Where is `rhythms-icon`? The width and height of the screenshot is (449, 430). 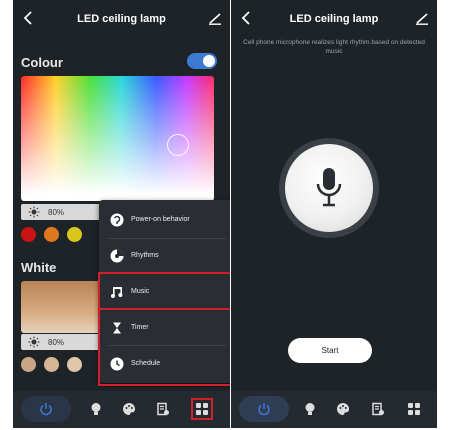
rhythms-icon is located at coordinates (117, 256).